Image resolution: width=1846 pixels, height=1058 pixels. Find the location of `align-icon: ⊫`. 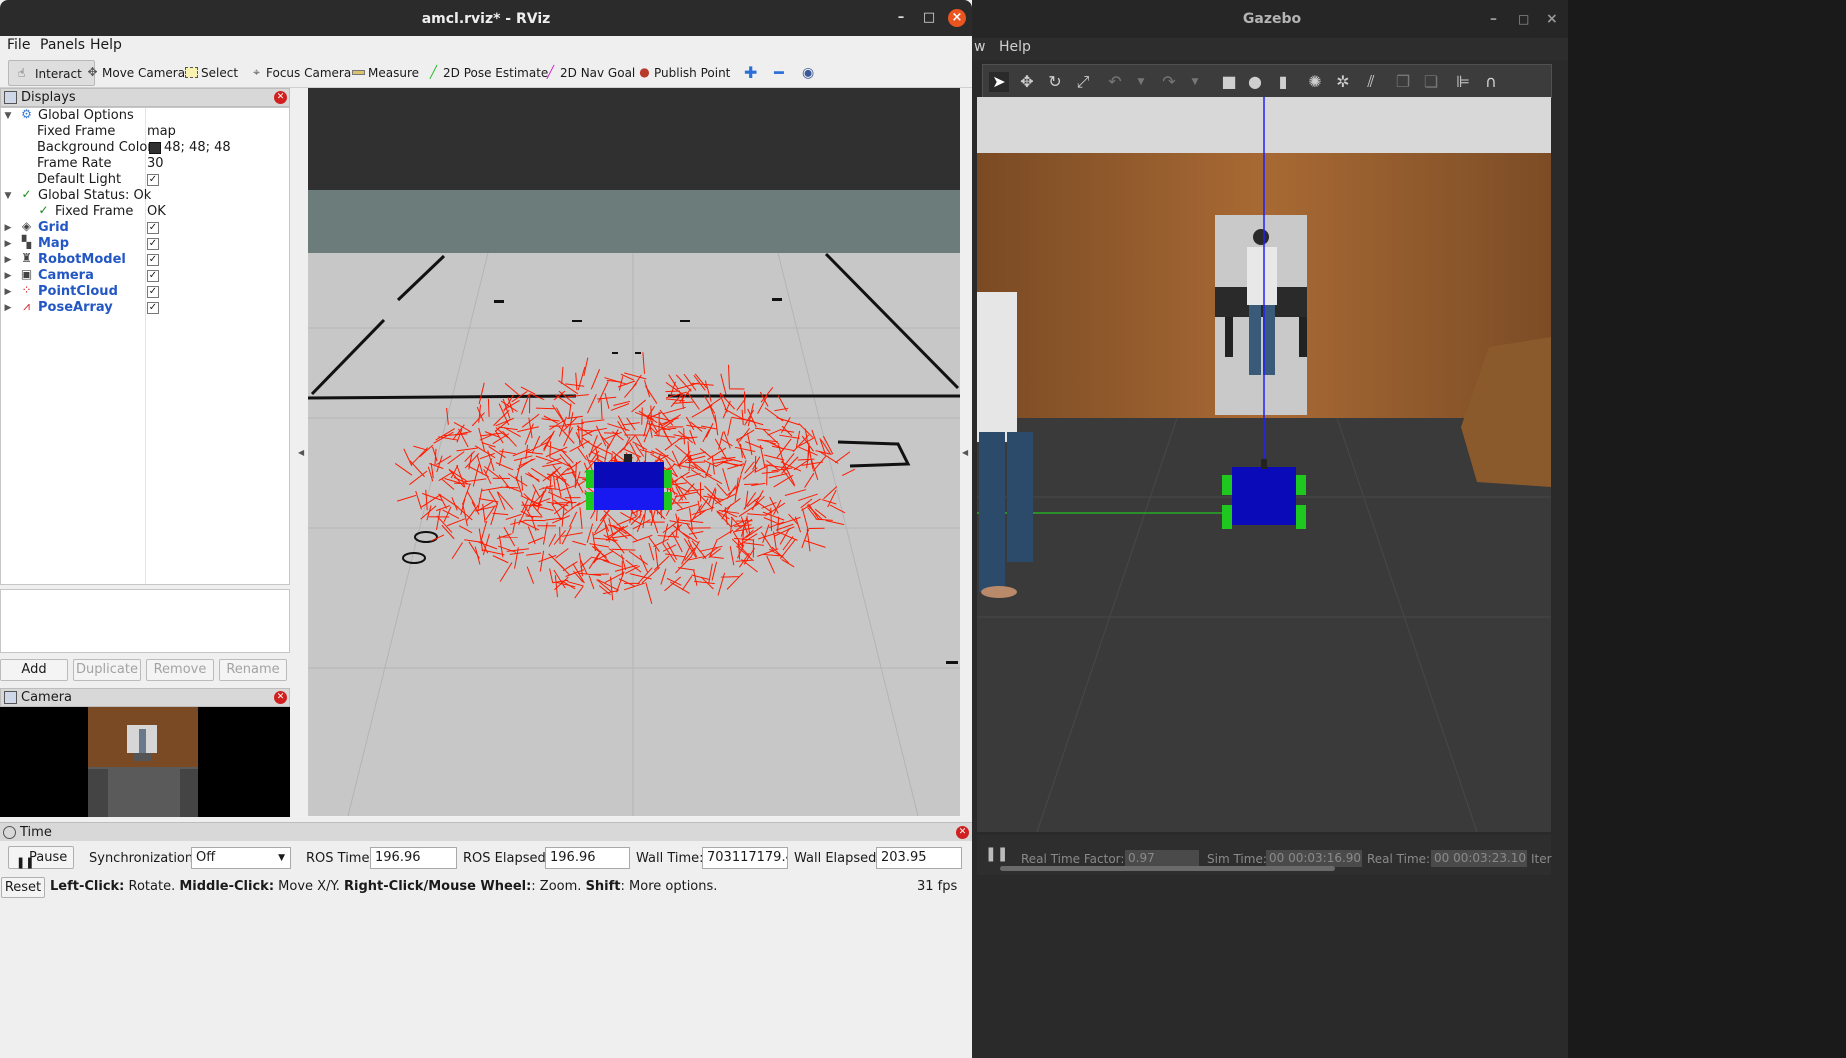

align-icon: ⊫ is located at coordinates (1463, 82).